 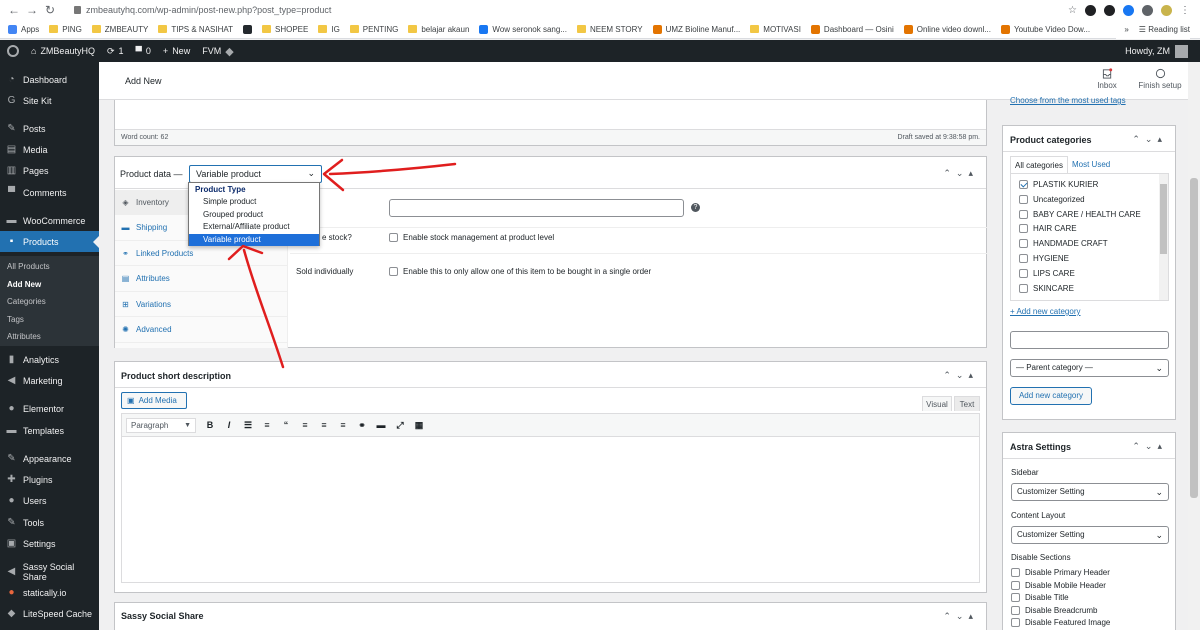 What do you see at coordinates (1054, 610) in the screenshot?
I see `disable-section-item: Disable Breadcrumb` at bounding box center [1054, 610].